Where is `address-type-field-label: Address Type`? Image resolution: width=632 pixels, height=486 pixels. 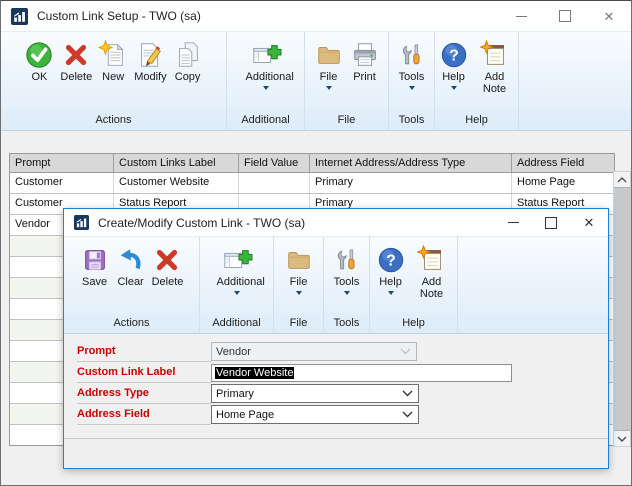 address-type-field-label: Address Type is located at coordinates (144, 393).